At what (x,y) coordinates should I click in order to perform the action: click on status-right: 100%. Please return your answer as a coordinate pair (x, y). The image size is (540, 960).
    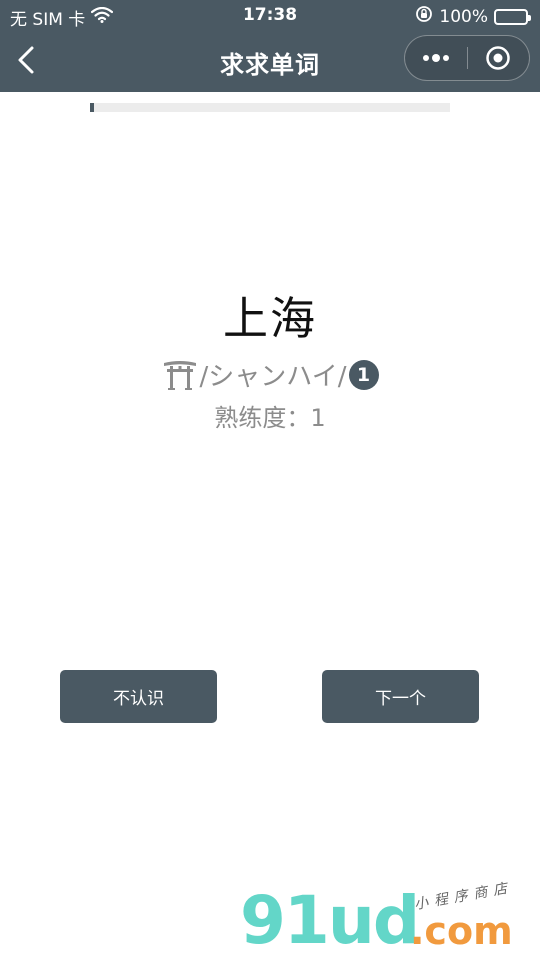
    Looking at the image, I should click on (473, 16).